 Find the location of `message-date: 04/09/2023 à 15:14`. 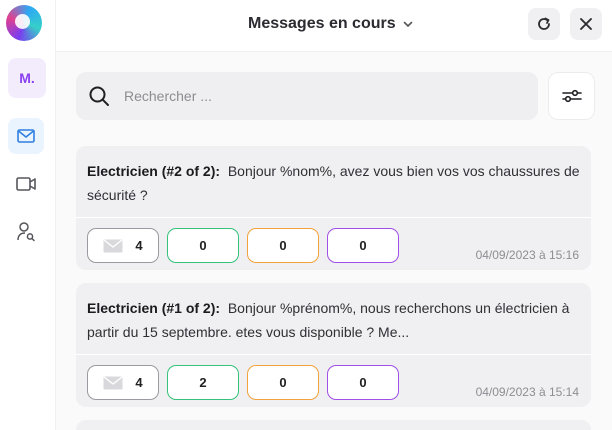

message-date: 04/09/2023 à 15:14 is located at coordinates (527, 392).